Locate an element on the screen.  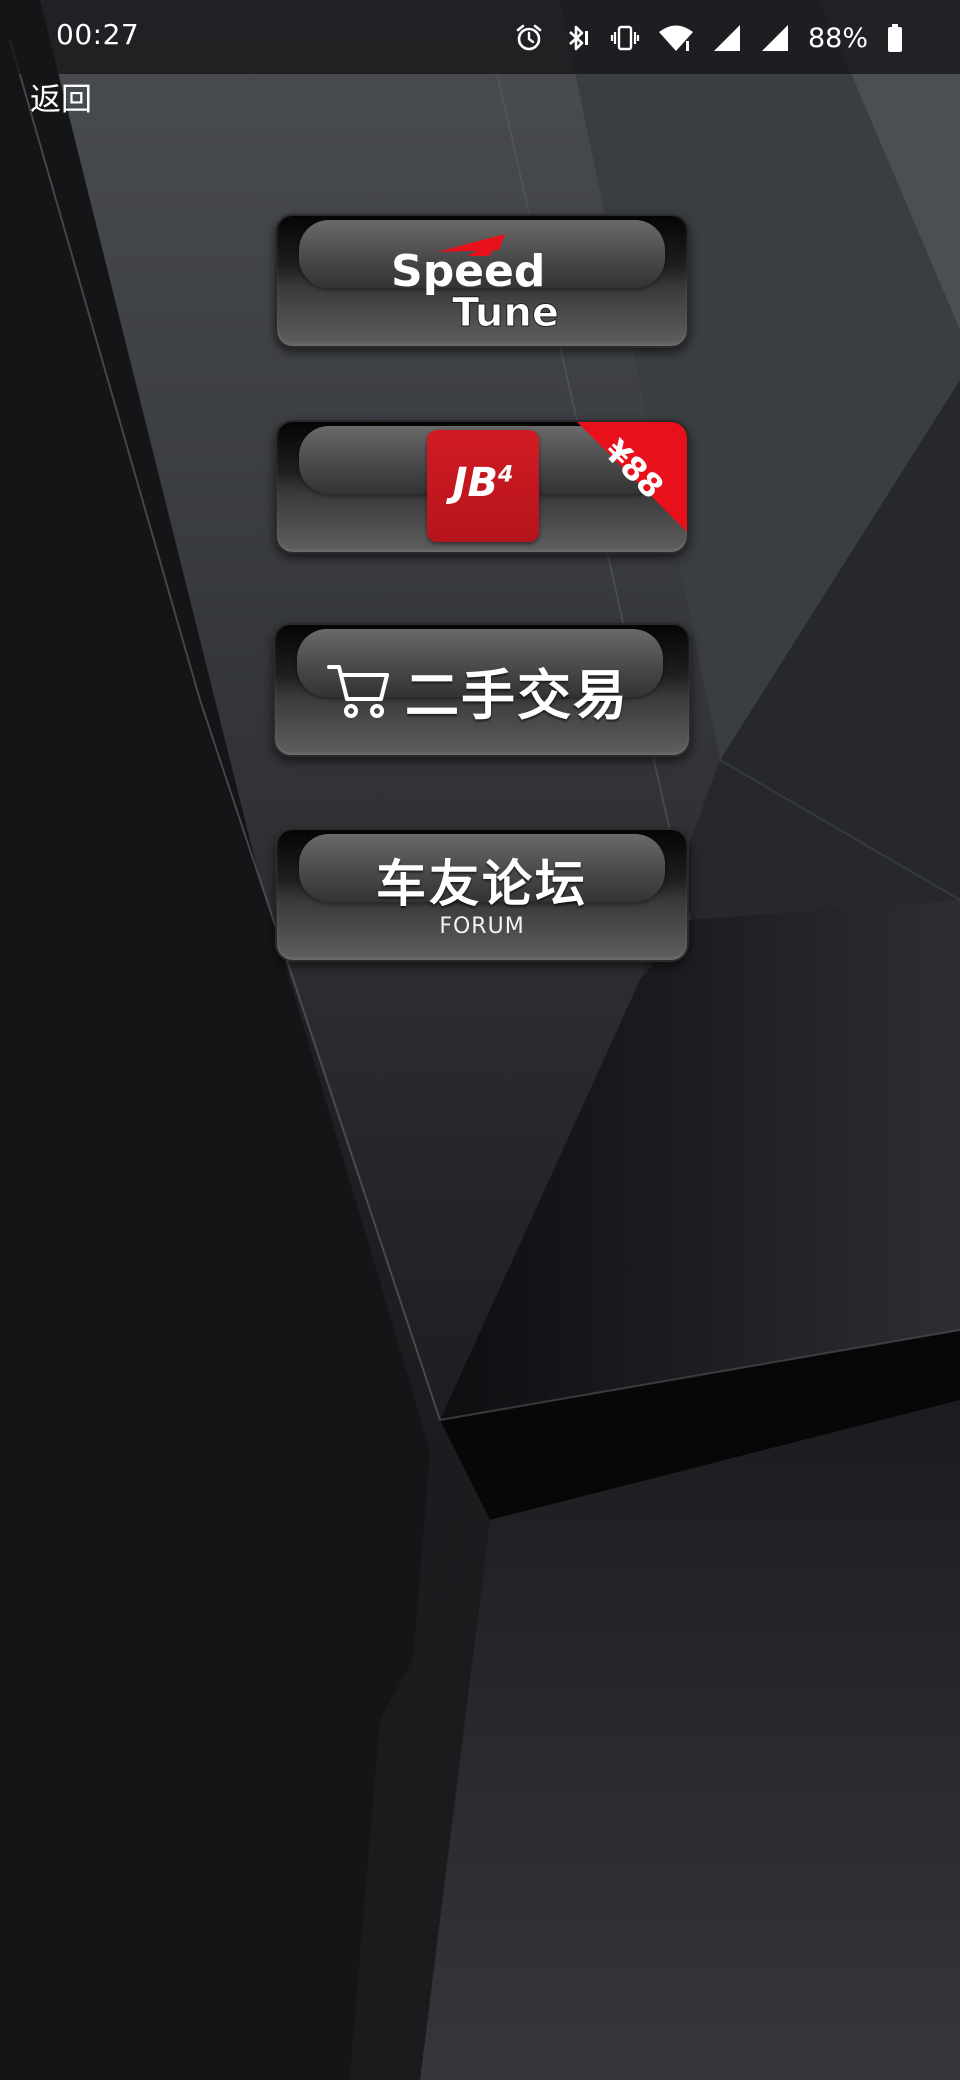
jb4-button: JB4 ¥88 is located at coordinates (482, 487).